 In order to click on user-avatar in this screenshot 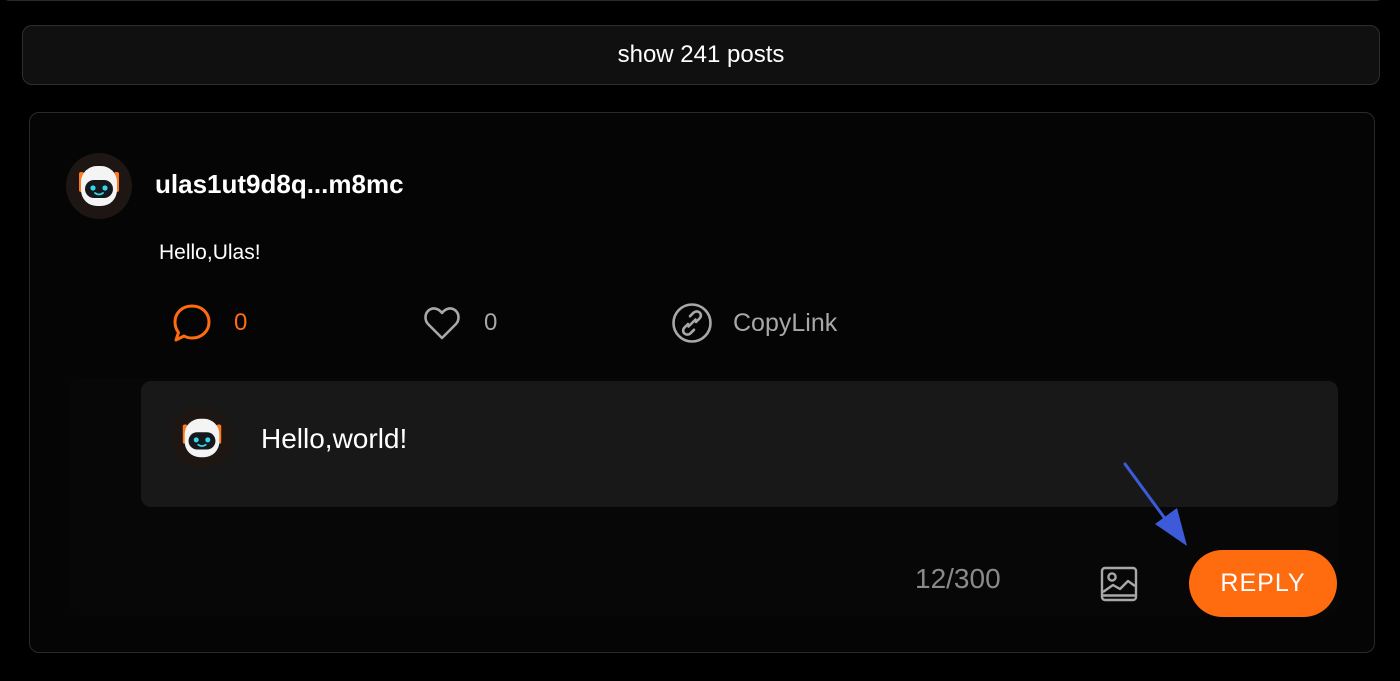, I will do `click(99, 186)`.